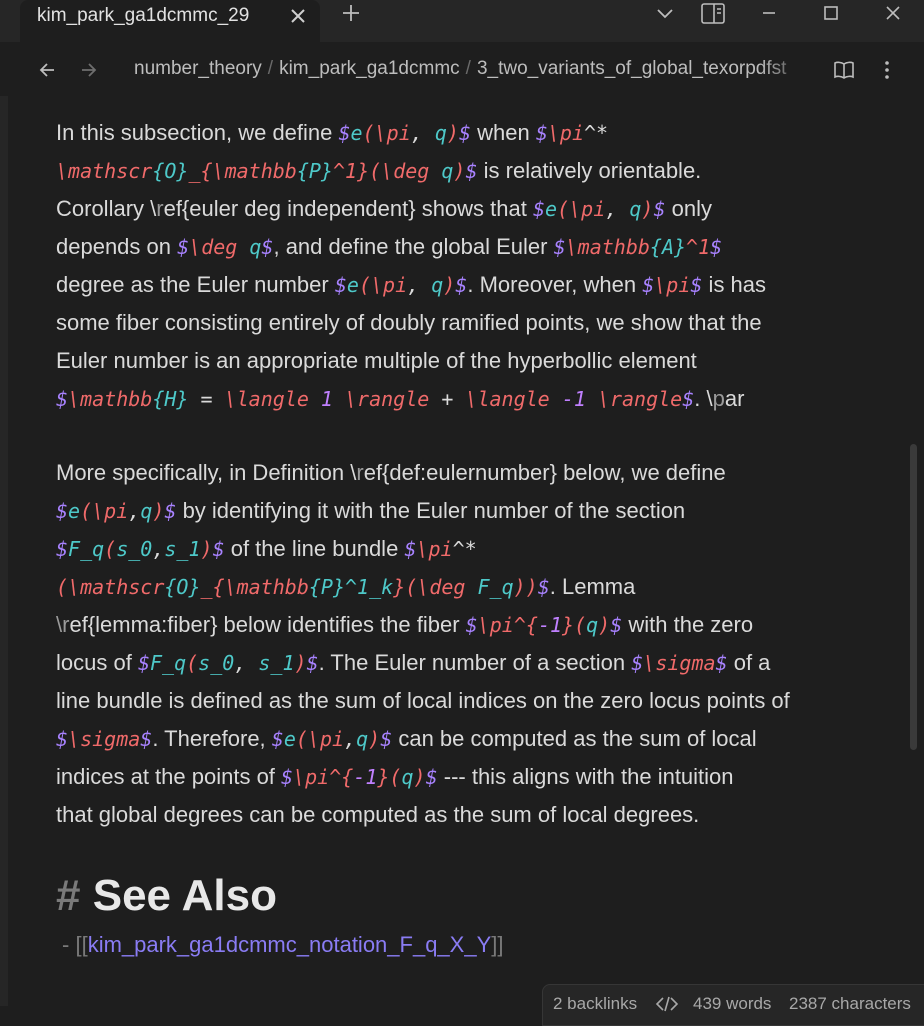 The width and height of the screenshot is (924, 1026). Describe the element at coordinates (887, 70) in the screenshot. I see `more-vertical-icon` at that location.